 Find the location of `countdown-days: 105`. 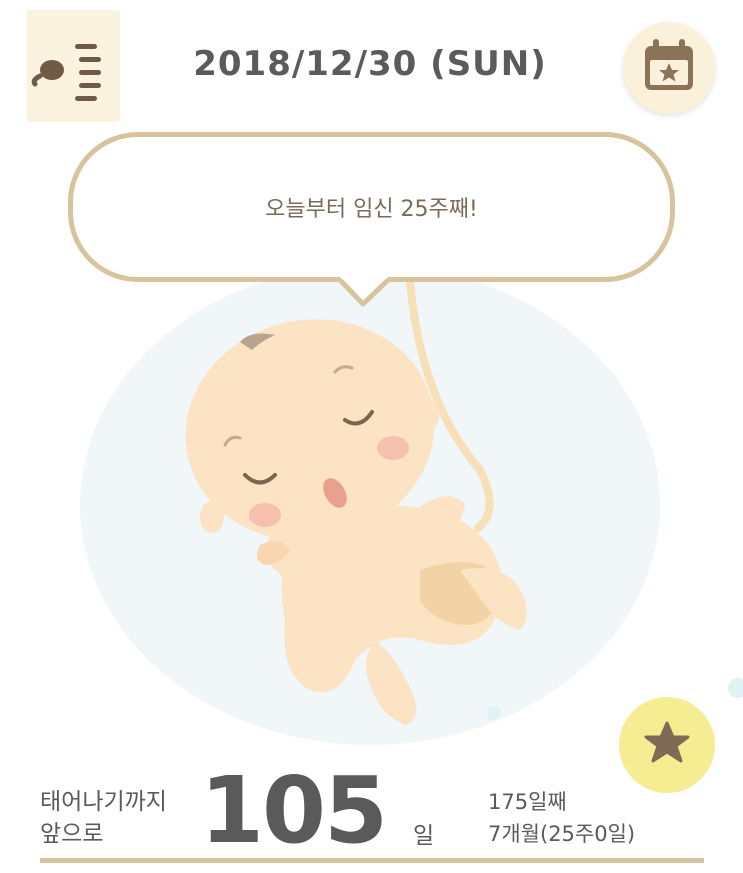

countdown-days: 105 is located at coordinates (294, 810).